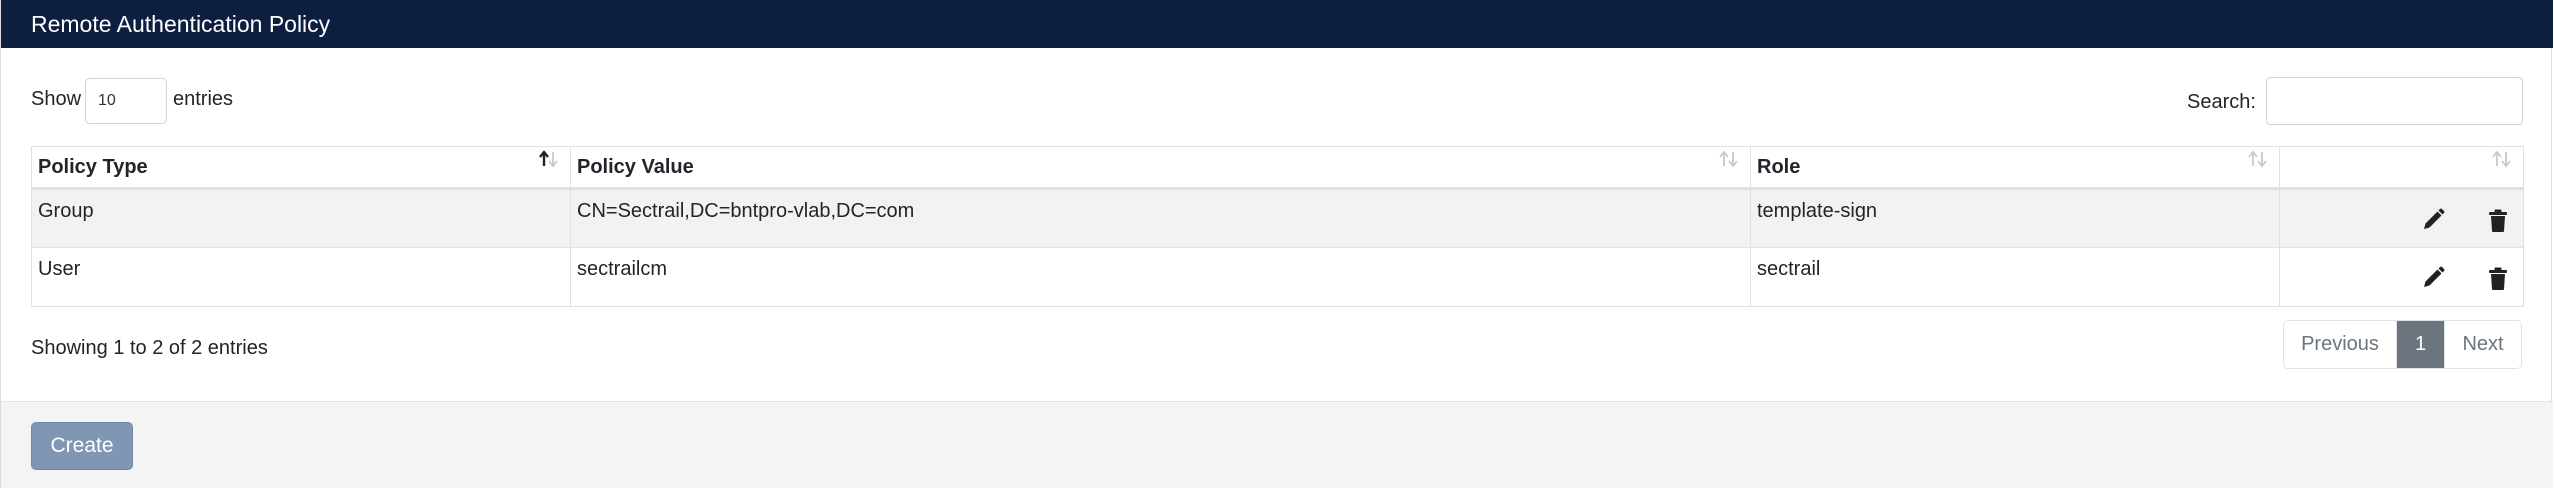  I want to click on entries-label: entries, so click(203, 99).